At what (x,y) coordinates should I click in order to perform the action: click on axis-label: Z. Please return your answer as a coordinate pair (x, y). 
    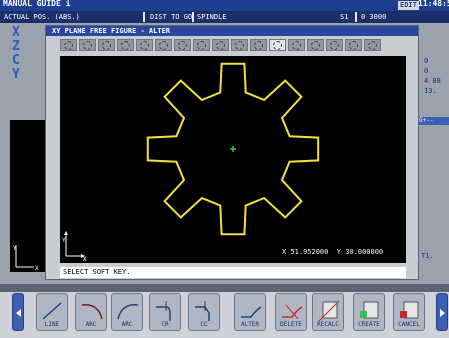
    Looking at the image, I should click on (16, 46).